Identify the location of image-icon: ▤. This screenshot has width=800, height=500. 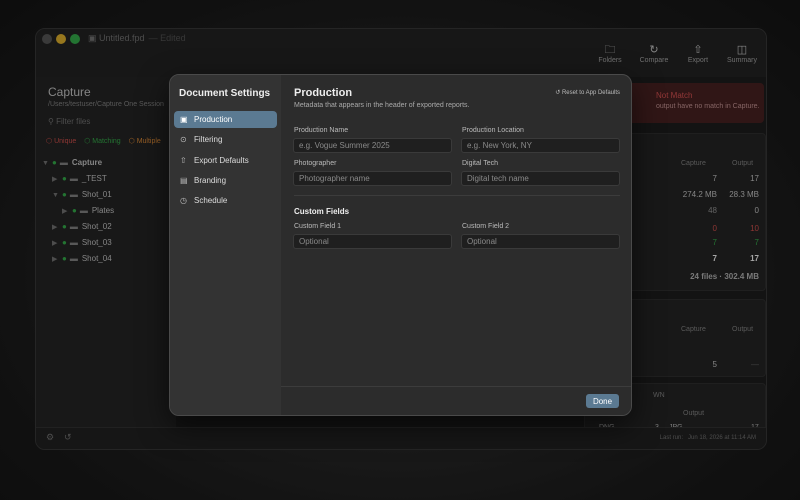
(184, 180).